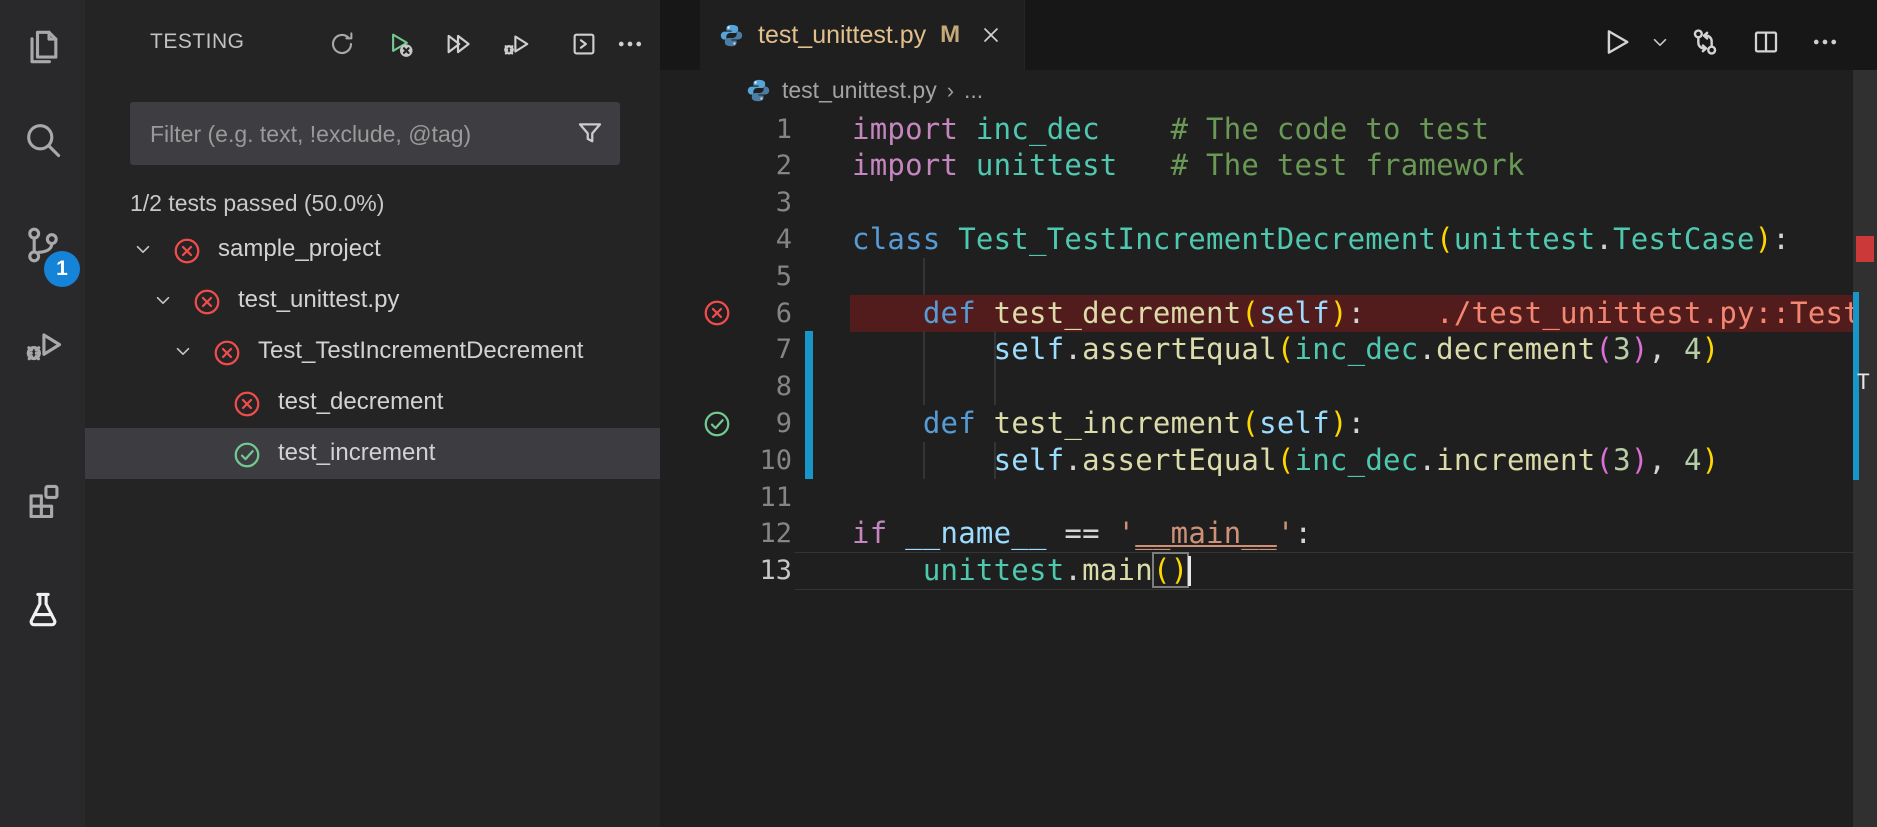 The height and width of the screenshot is (827, 1877). What do you see at coordinates (42, 500) in the screenshot?
I see `activity-item-extensions` at bounding box center [42, 500].